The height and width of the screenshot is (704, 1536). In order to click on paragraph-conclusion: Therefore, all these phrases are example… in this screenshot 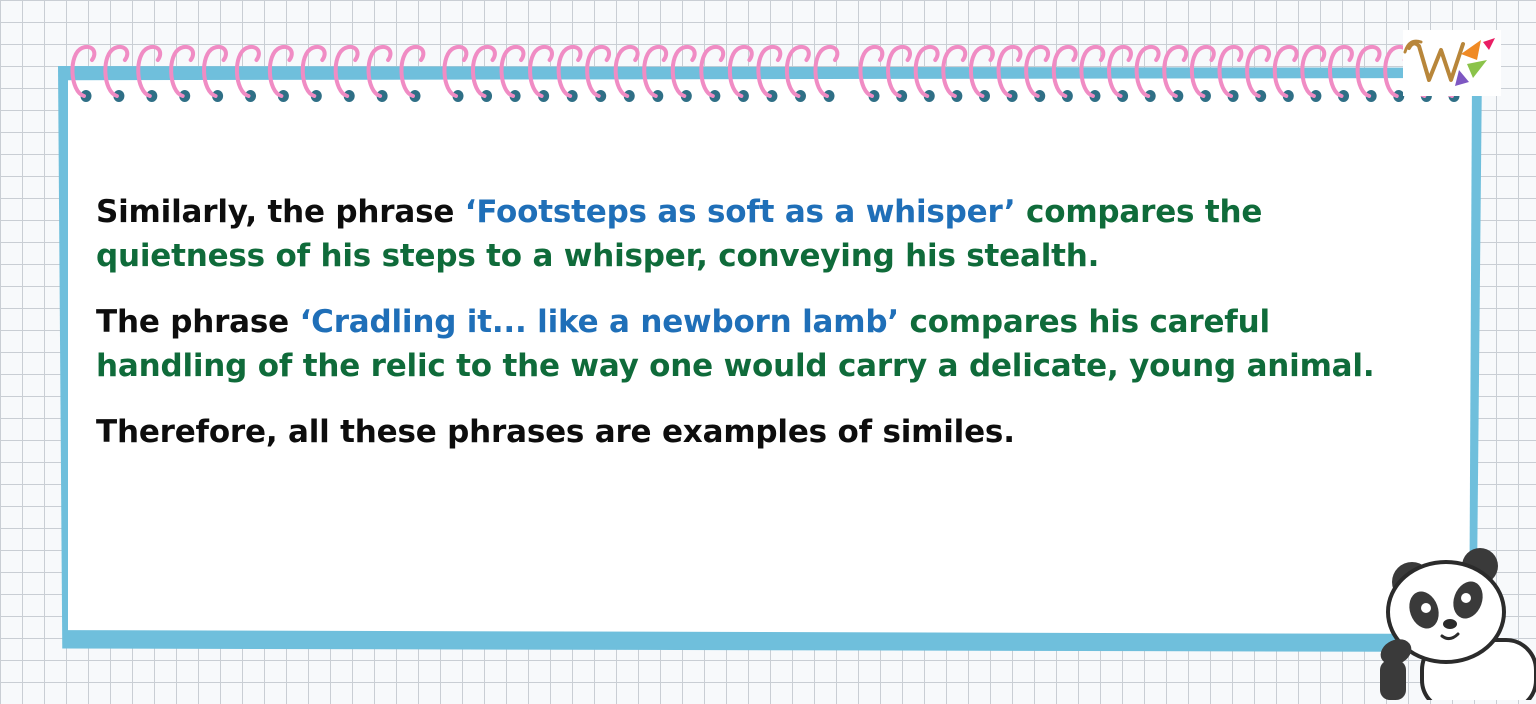, I will do `click(555, 432)`.